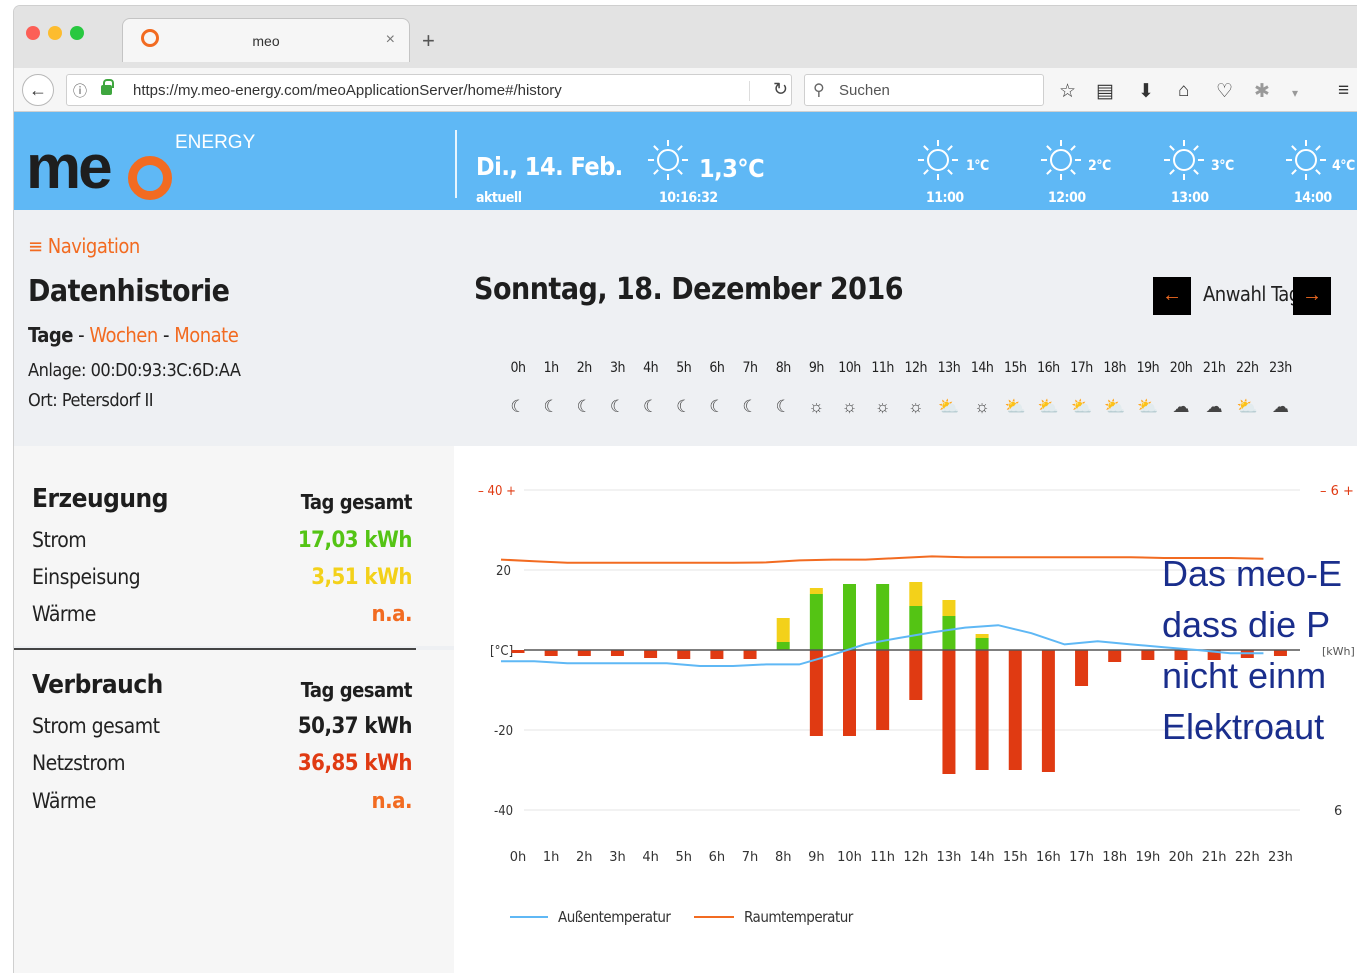  Describe the element at coordinates (123, 335) in the screenshot. I see `period-weeks-link: Wochen` at that location.